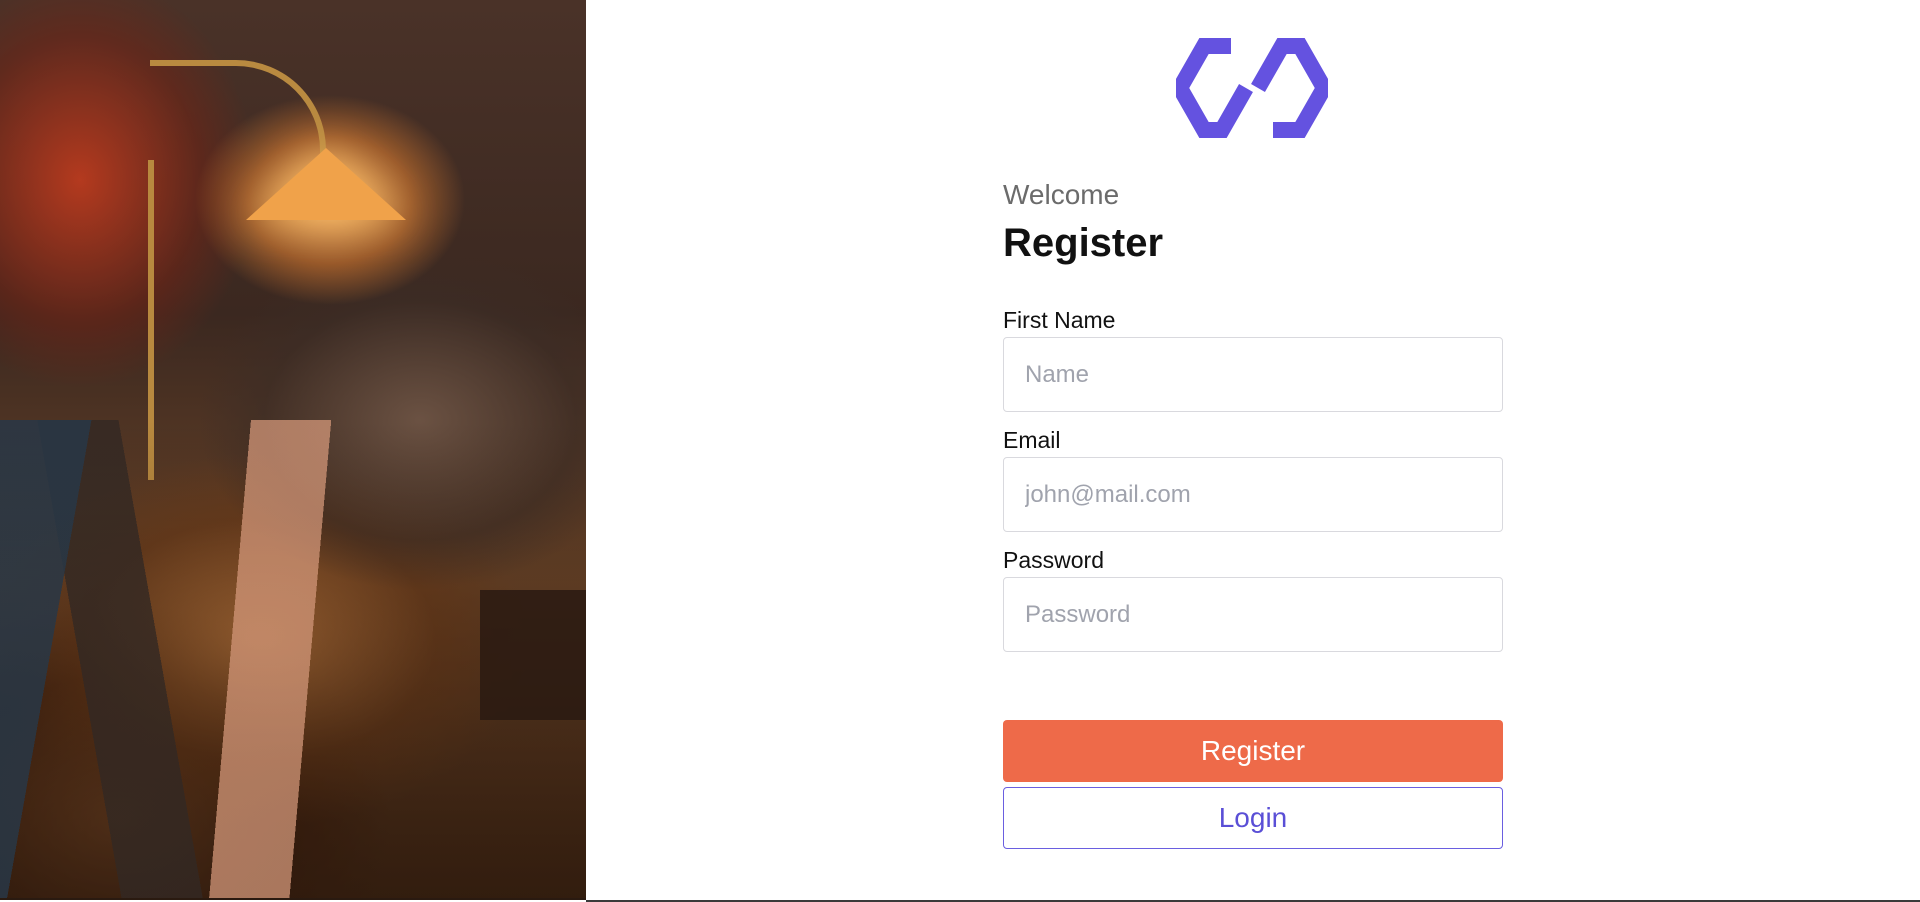 The width and height of the screenshot is (1920, 902). I want to click on email-label: Email, so click(1032, 440).